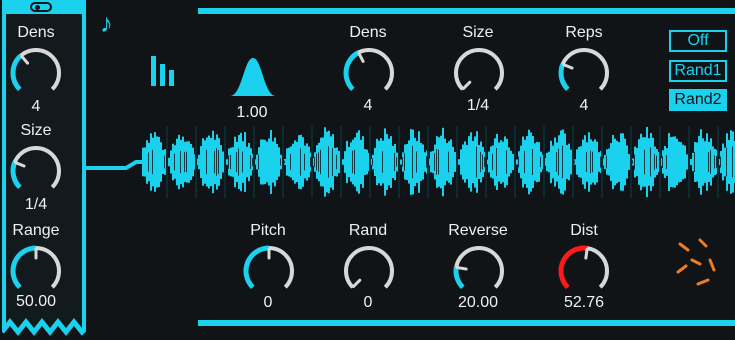 This screenshot has width=735, height=340. I want to click on left-knob-label-dens: Dens, so click(36, 32).